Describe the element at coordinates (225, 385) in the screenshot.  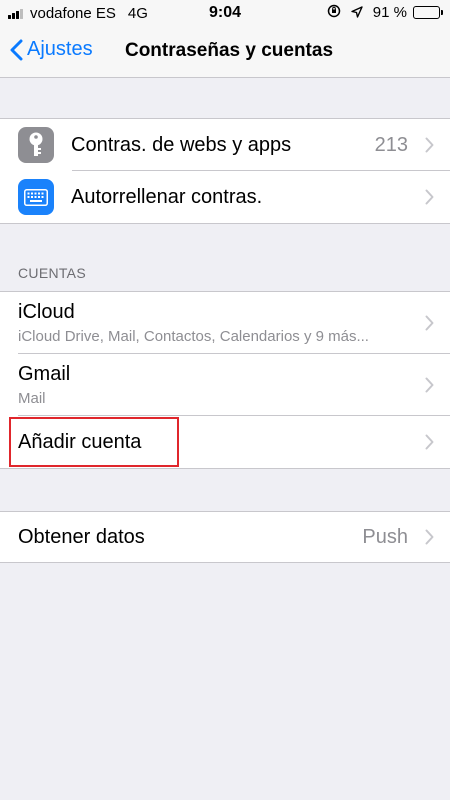
I see `gmail-account-row: Gmail Mail` at that location.